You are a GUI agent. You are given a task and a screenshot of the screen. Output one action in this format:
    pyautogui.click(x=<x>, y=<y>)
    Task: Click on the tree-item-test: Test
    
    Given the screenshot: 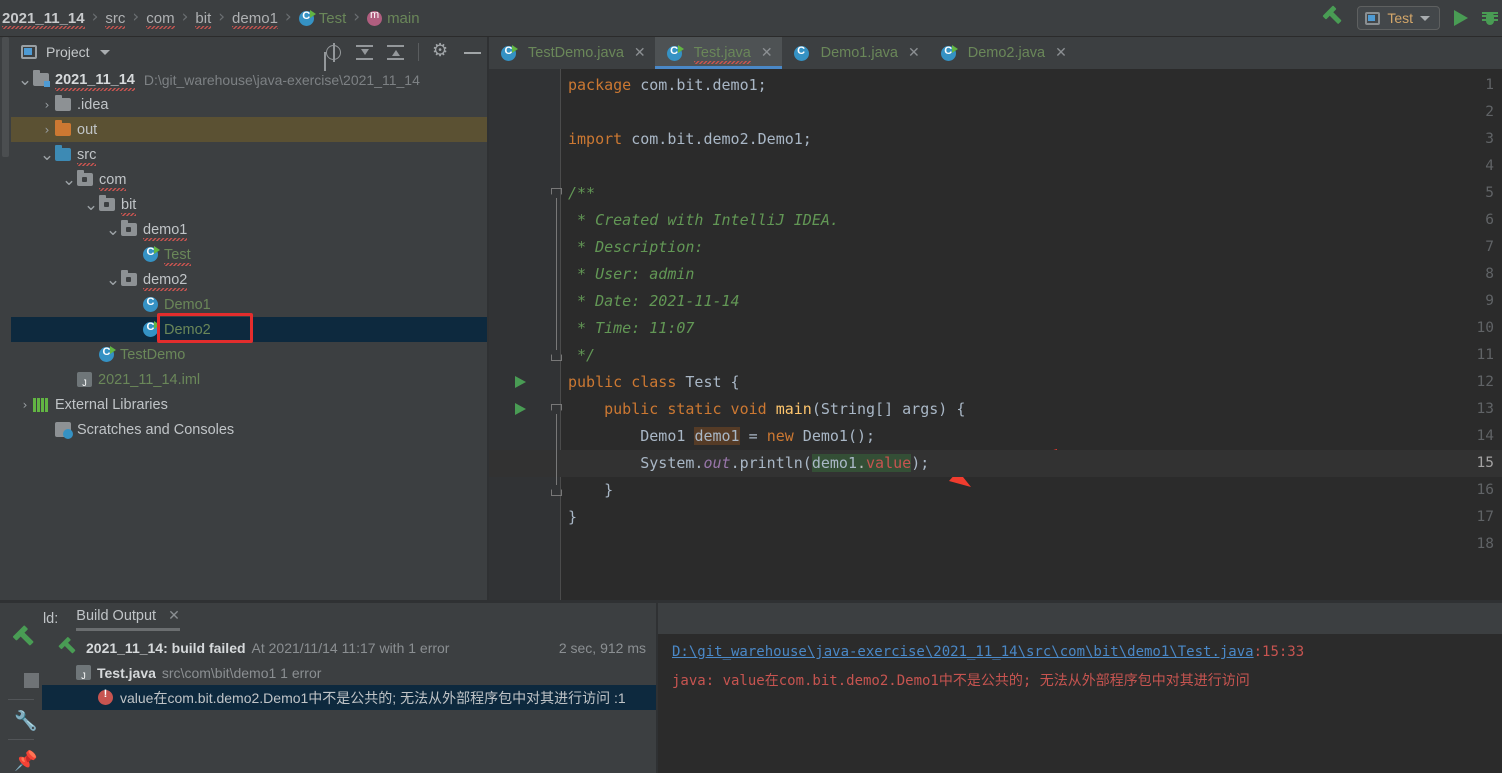 What is the action you would take?
    pyautogui.click(x=249, y=254)
    